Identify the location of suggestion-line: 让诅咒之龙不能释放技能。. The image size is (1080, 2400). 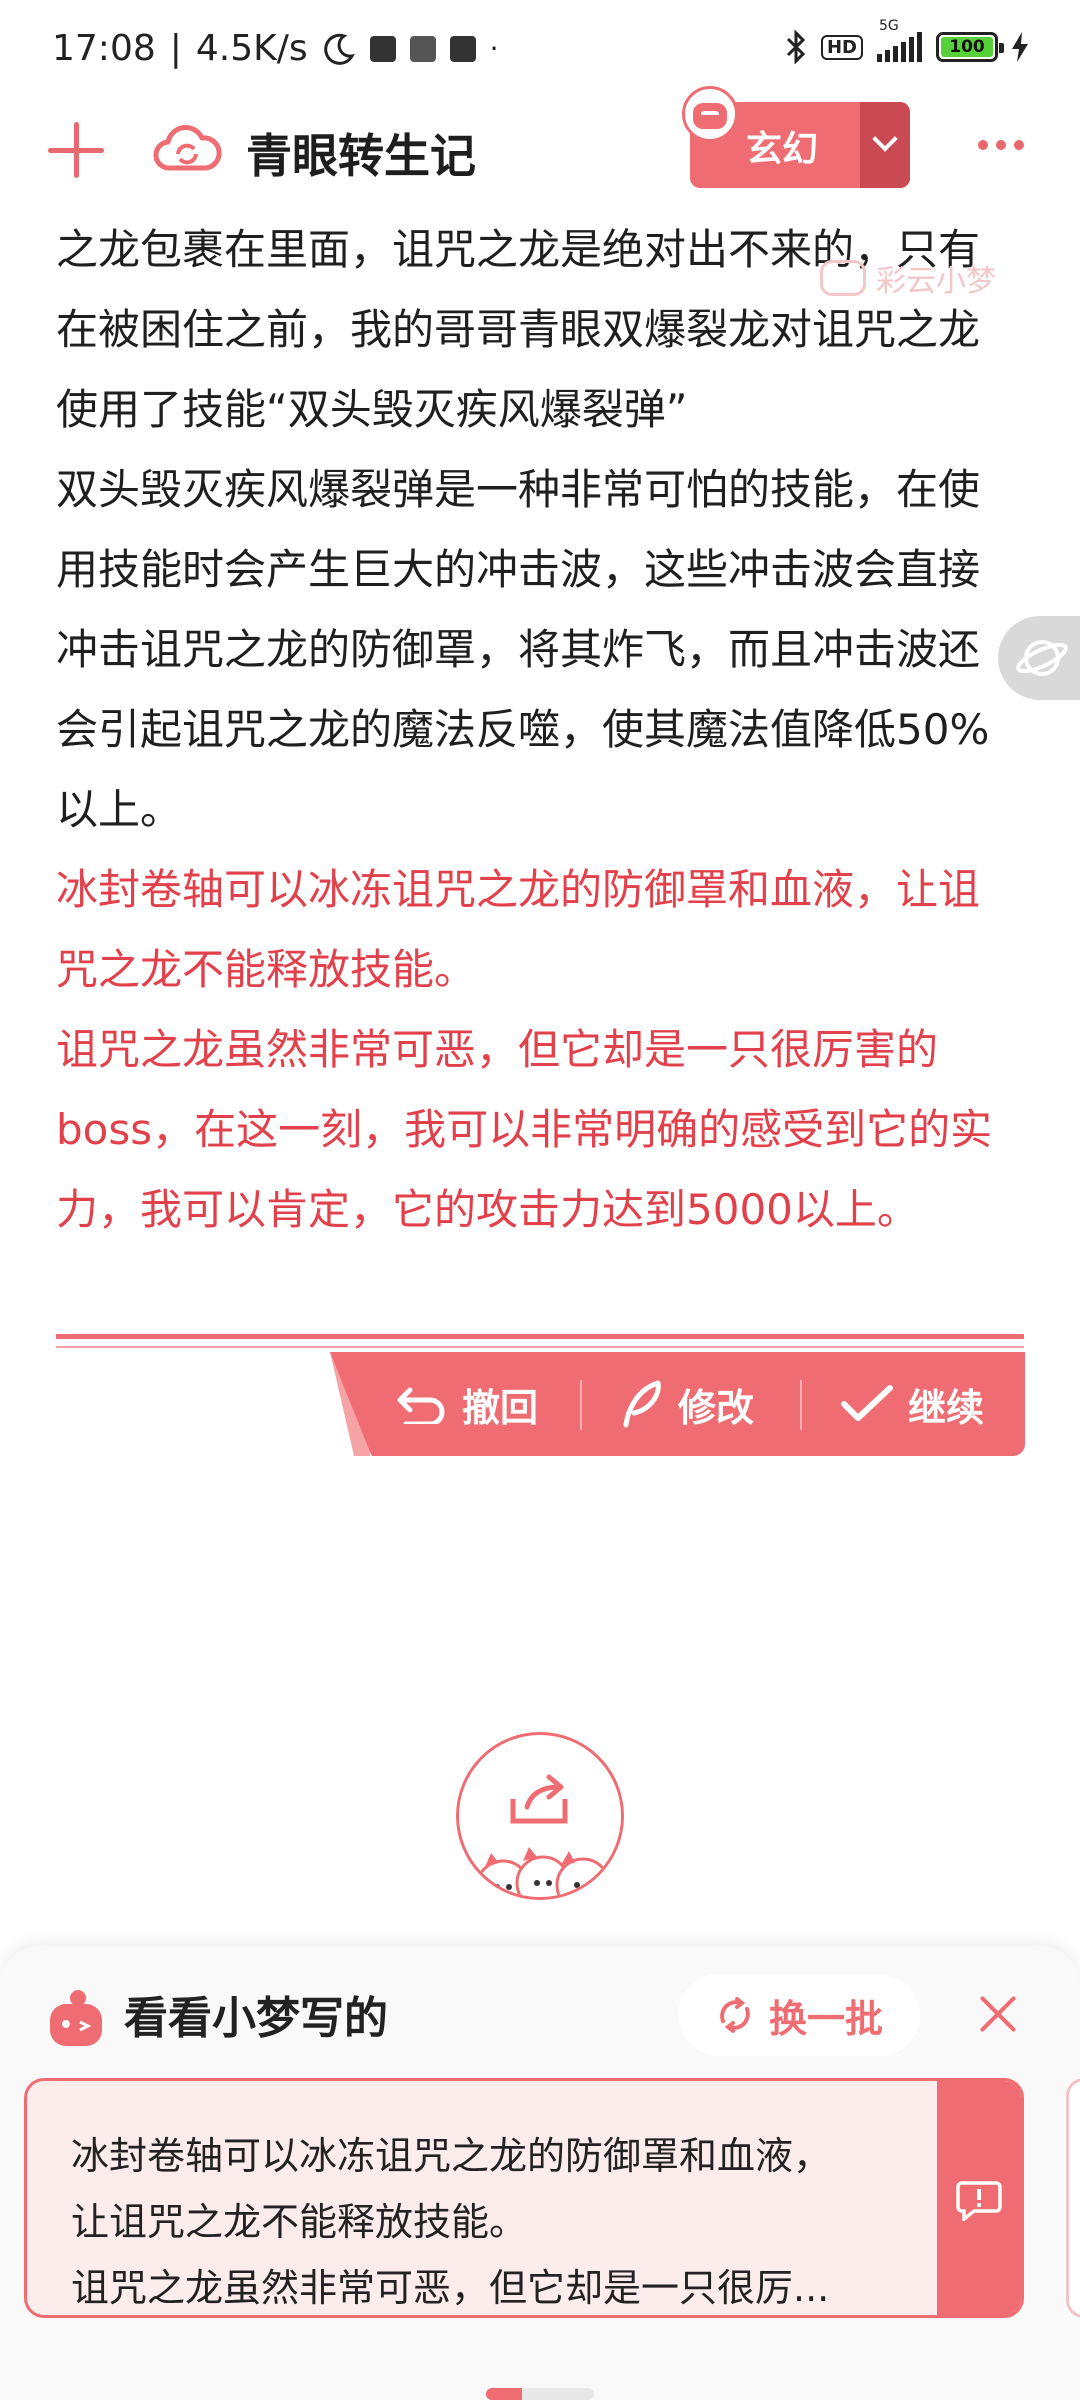
(299, 2222).